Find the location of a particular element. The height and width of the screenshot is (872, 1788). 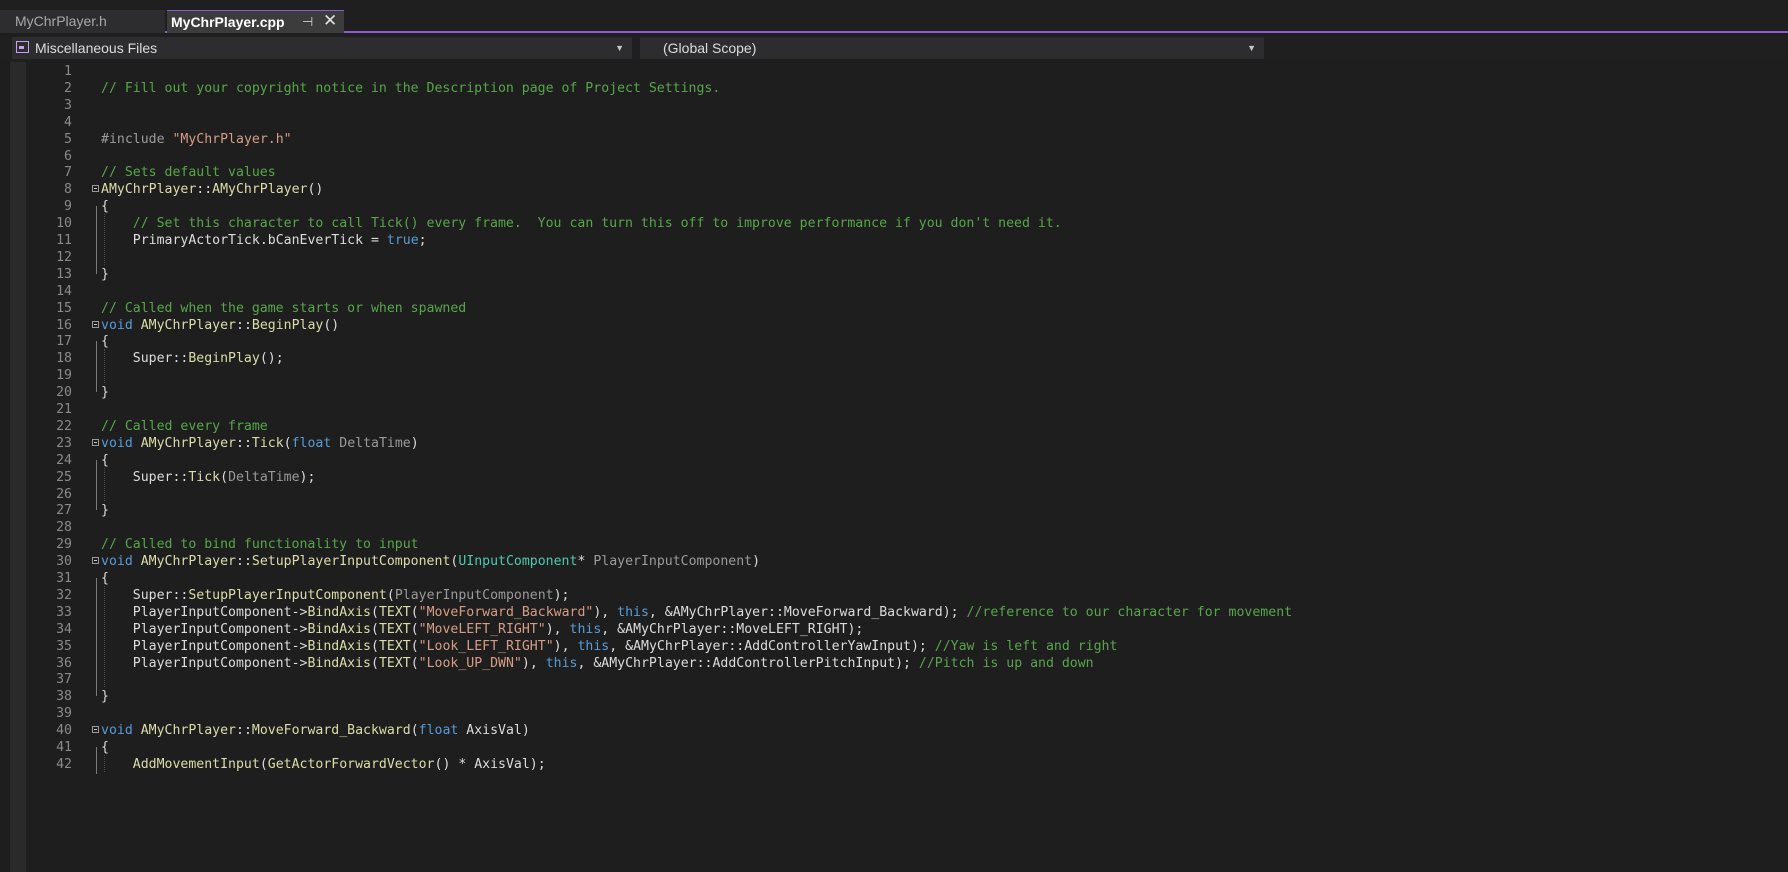

line-number: 42 is located at coordinates (64, 764).